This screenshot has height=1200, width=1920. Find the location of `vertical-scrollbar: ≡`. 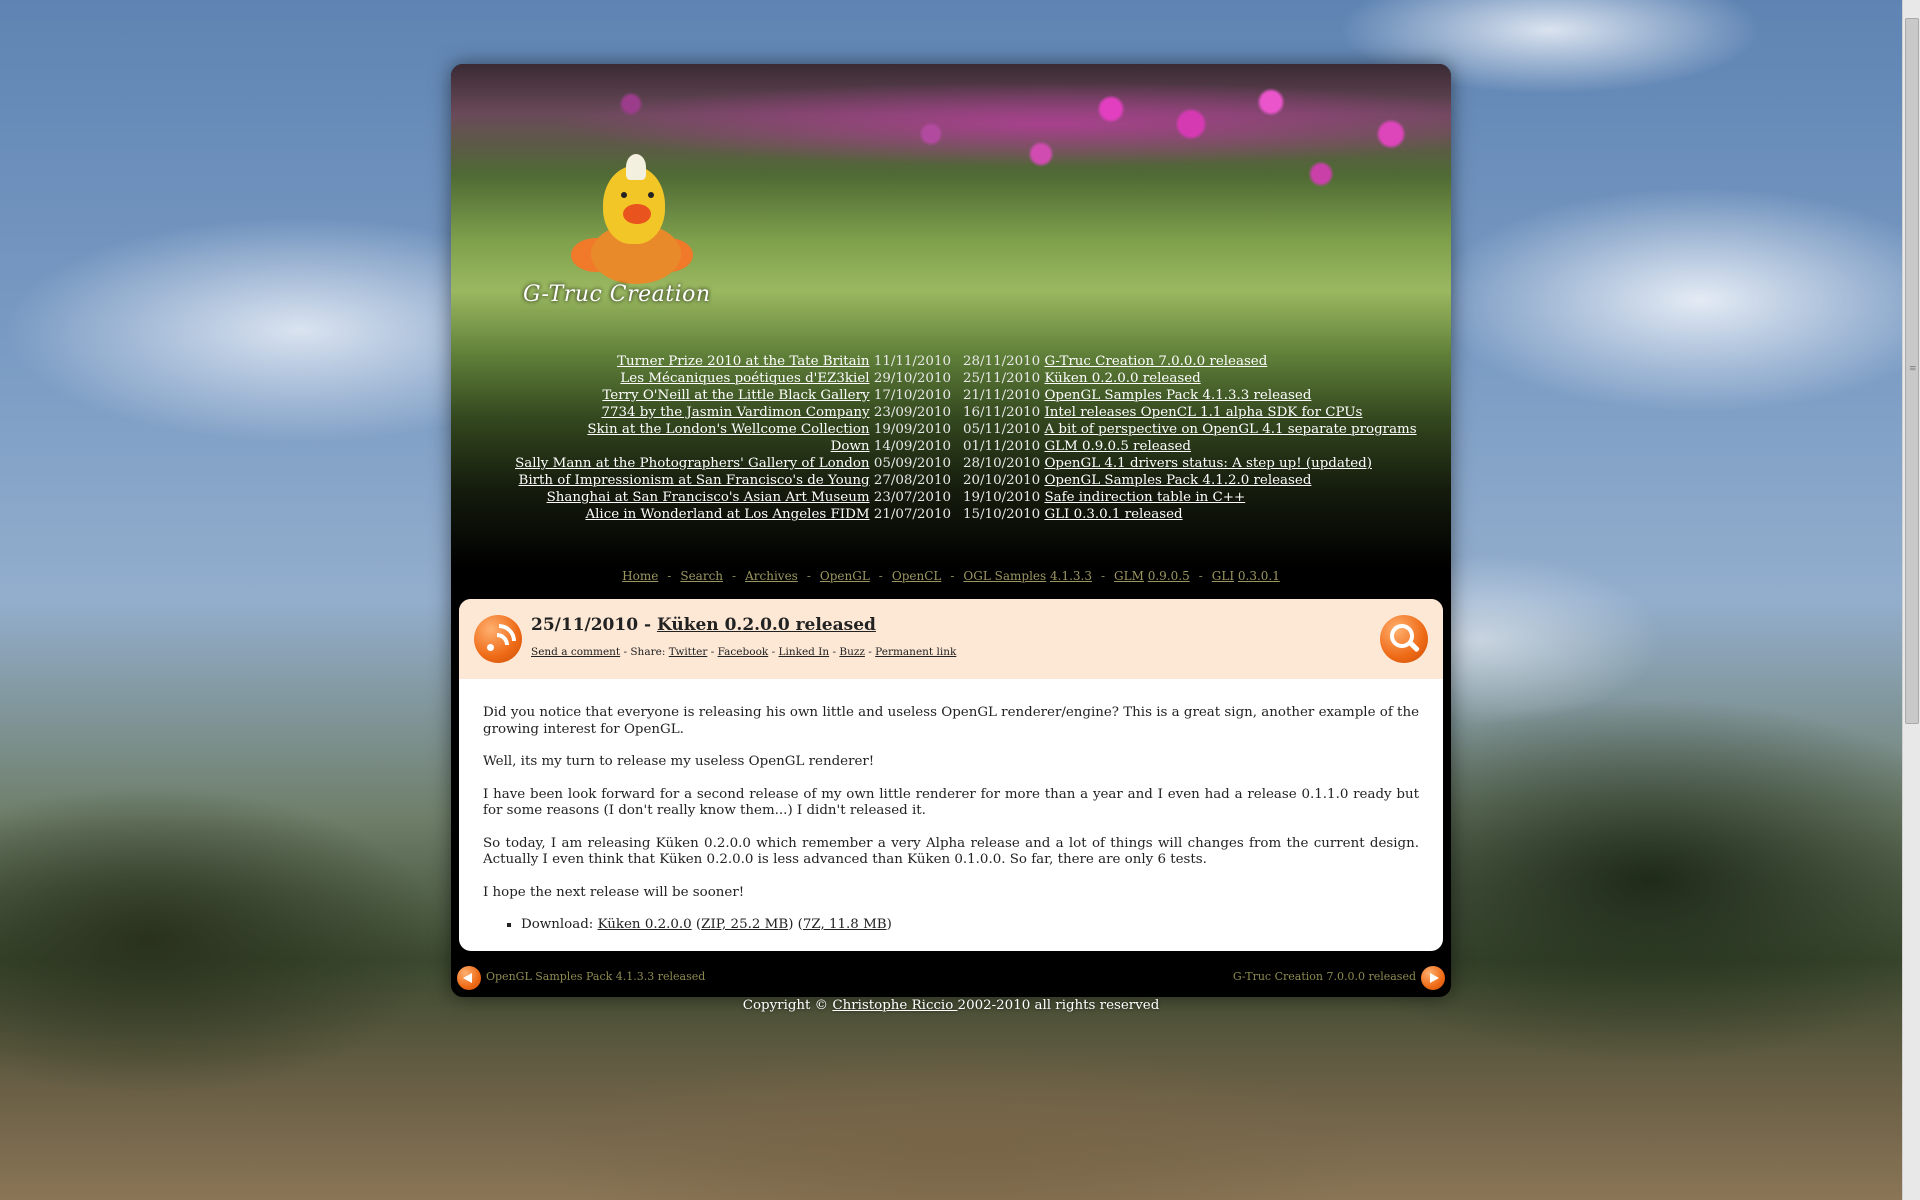

vertical-scrollbar: ≡ is located at coordinates (1911, 600).